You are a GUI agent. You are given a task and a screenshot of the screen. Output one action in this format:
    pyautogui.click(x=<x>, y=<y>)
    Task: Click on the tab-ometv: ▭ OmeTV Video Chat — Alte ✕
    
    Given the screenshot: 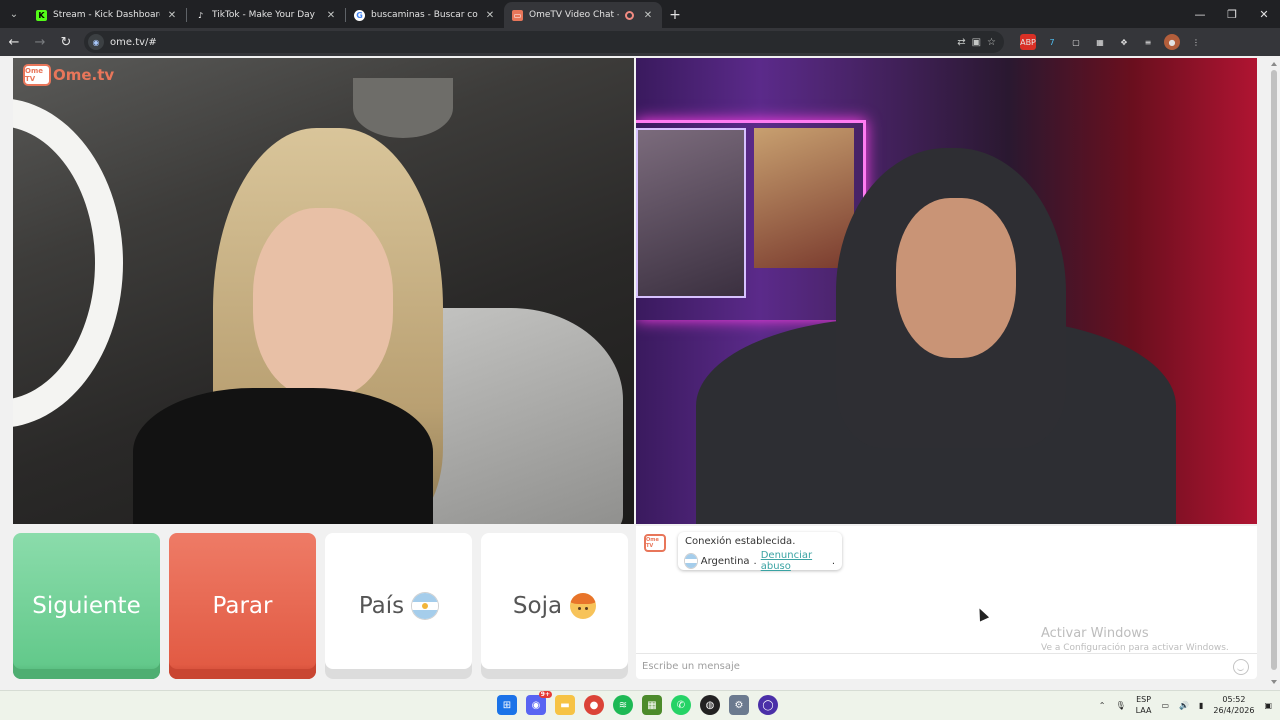 What is the action you would take?
    pyautogui.click(x=583, y=15)
    